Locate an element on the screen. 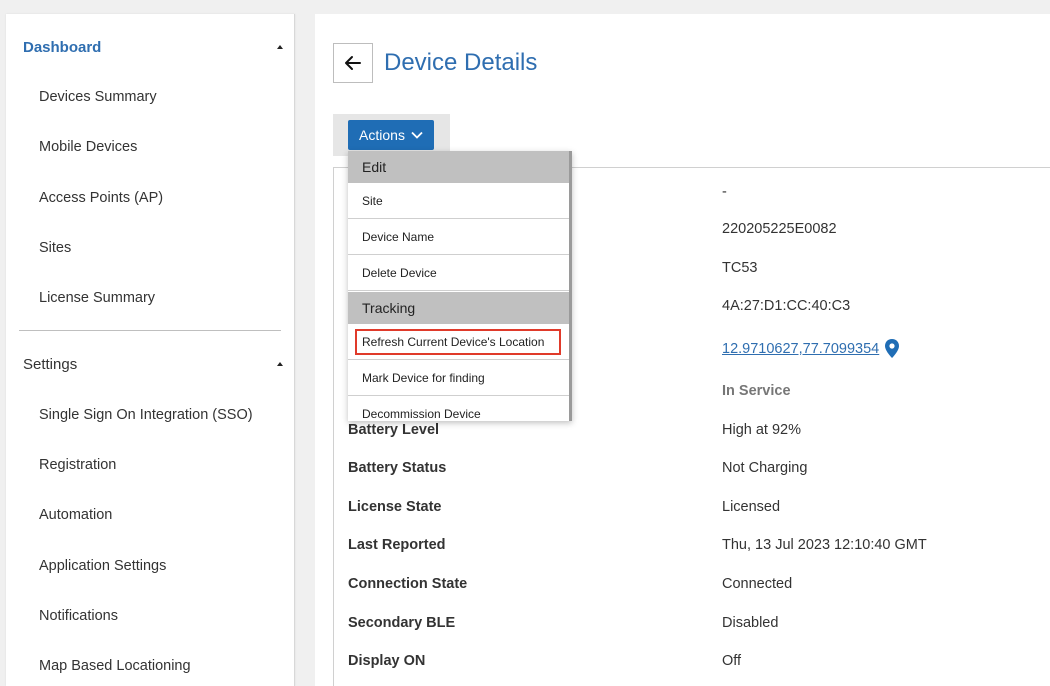 Image resolution: width=1050 pixels, height=686 pixels. map-pin-icon is located at coordinates (892, 348).